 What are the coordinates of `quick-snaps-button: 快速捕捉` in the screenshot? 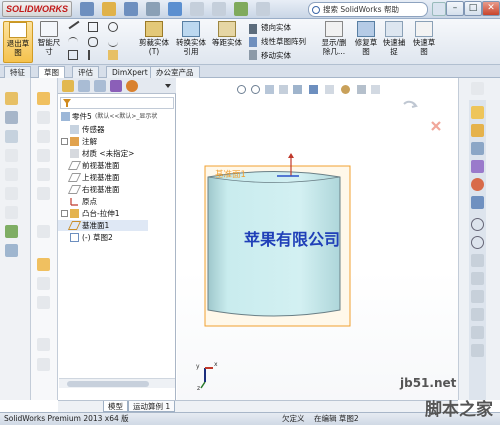 It's located at (394, 42).